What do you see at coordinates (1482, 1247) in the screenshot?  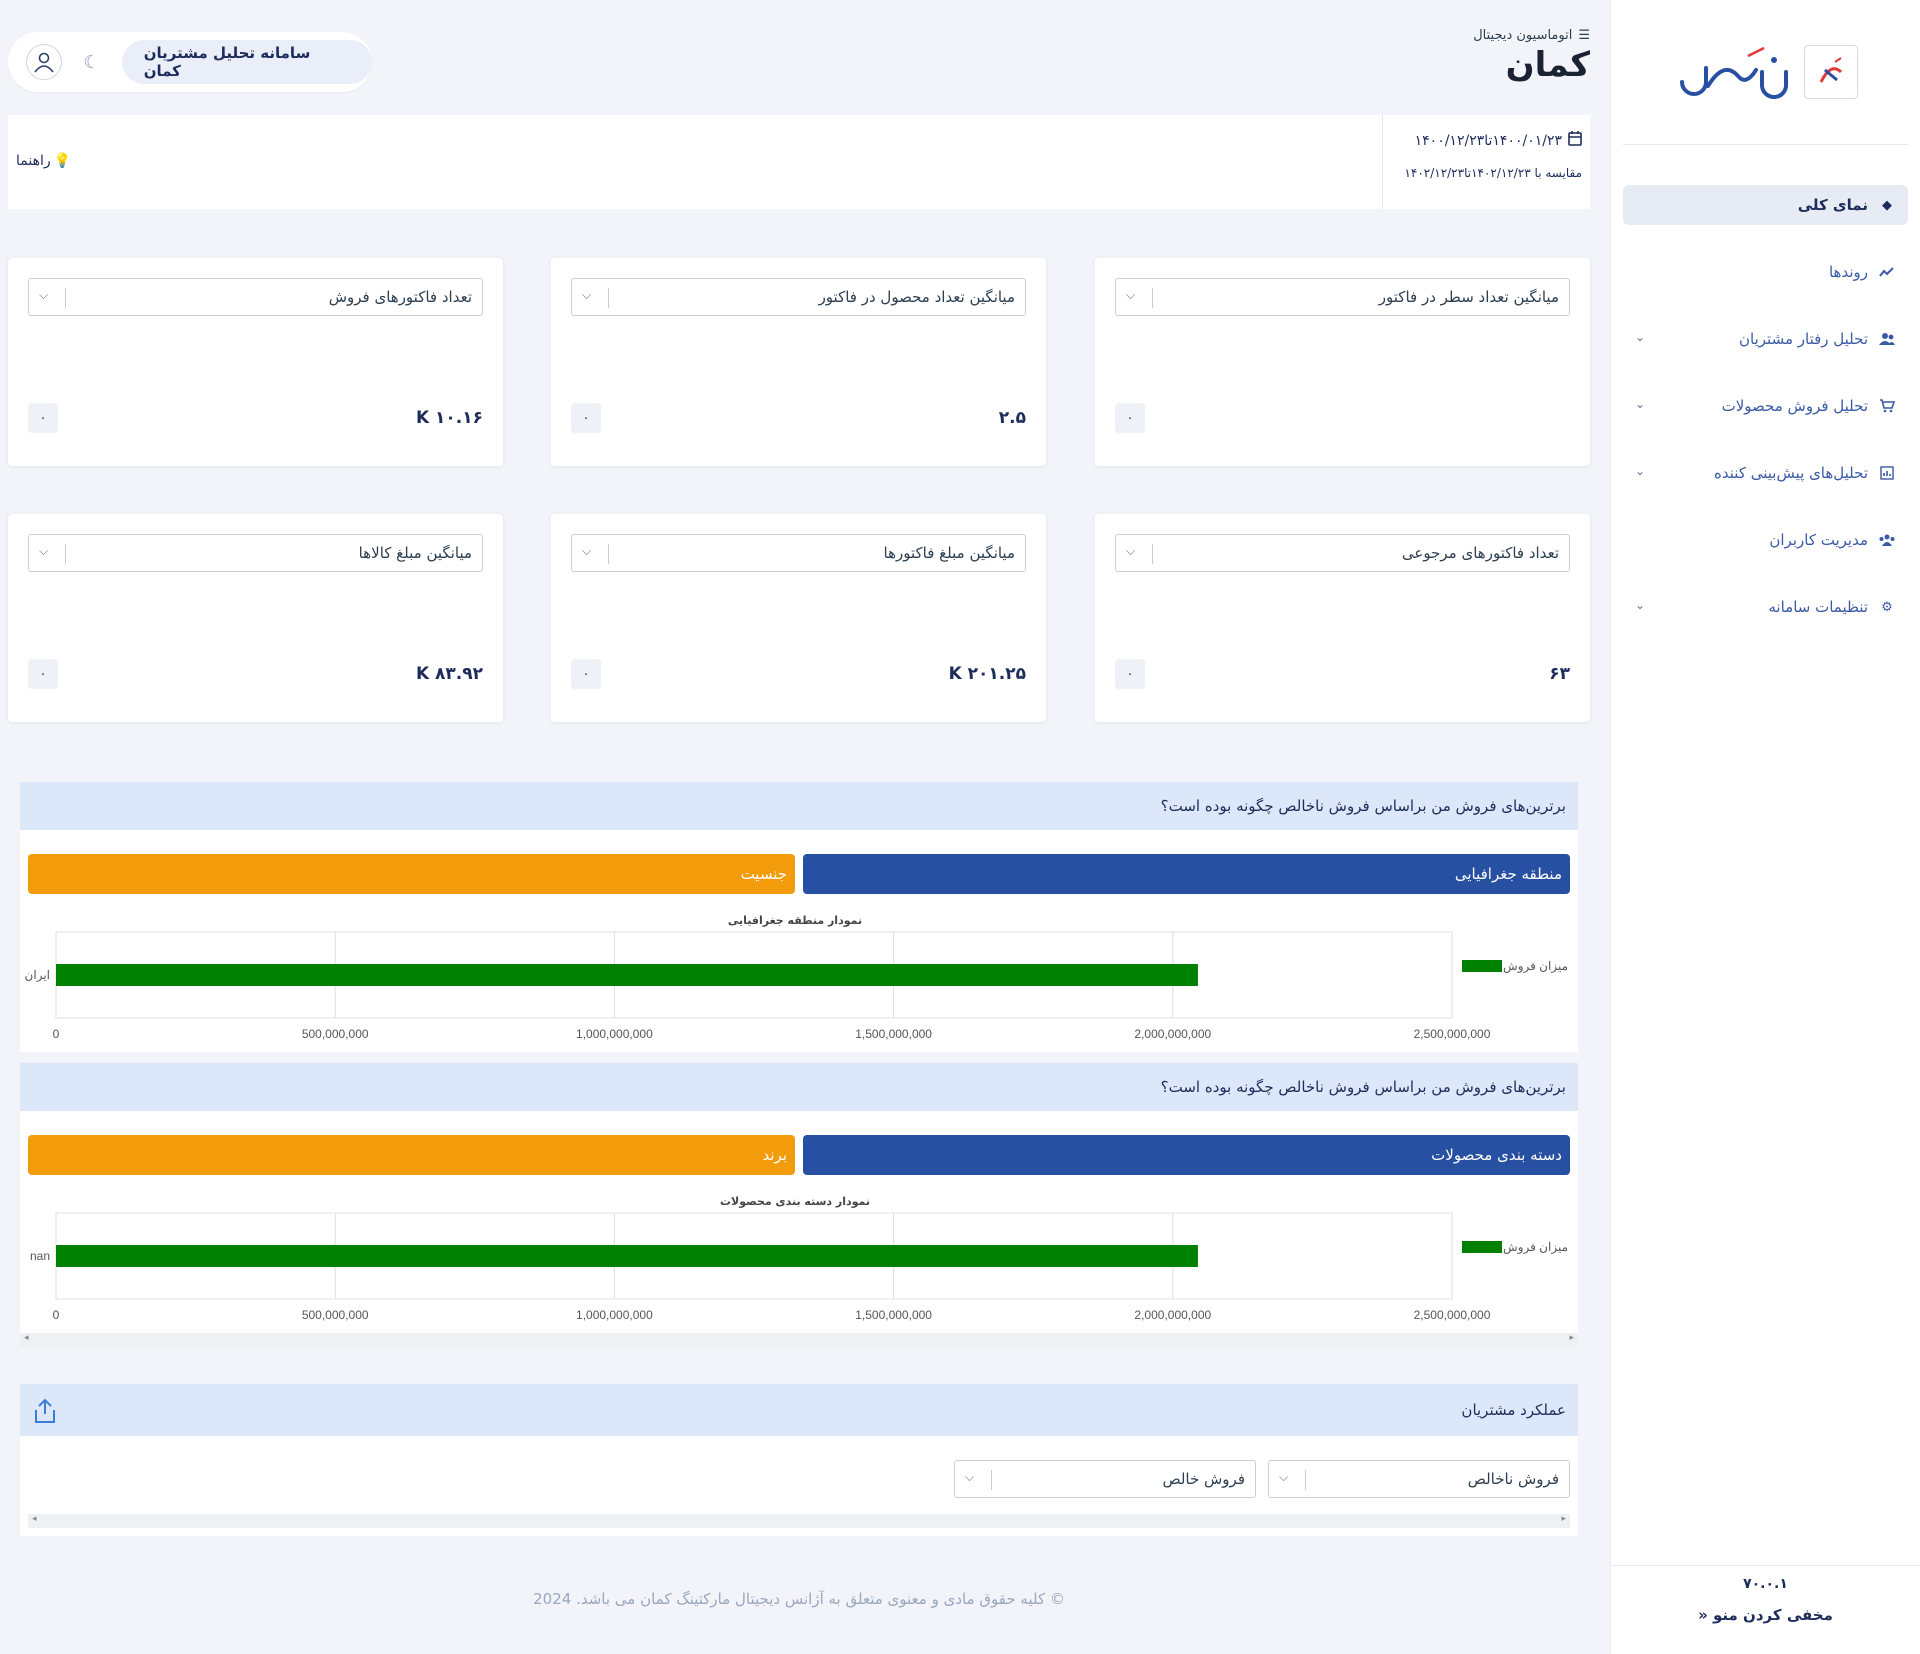 I see `legend-swatch` at bounding box center [1482, 1247].